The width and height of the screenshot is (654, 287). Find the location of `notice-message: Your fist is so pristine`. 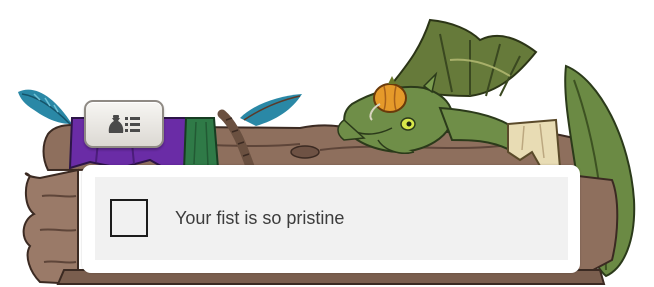

notice-message: Your fist is so pristine is located at coordinates (260, 218).